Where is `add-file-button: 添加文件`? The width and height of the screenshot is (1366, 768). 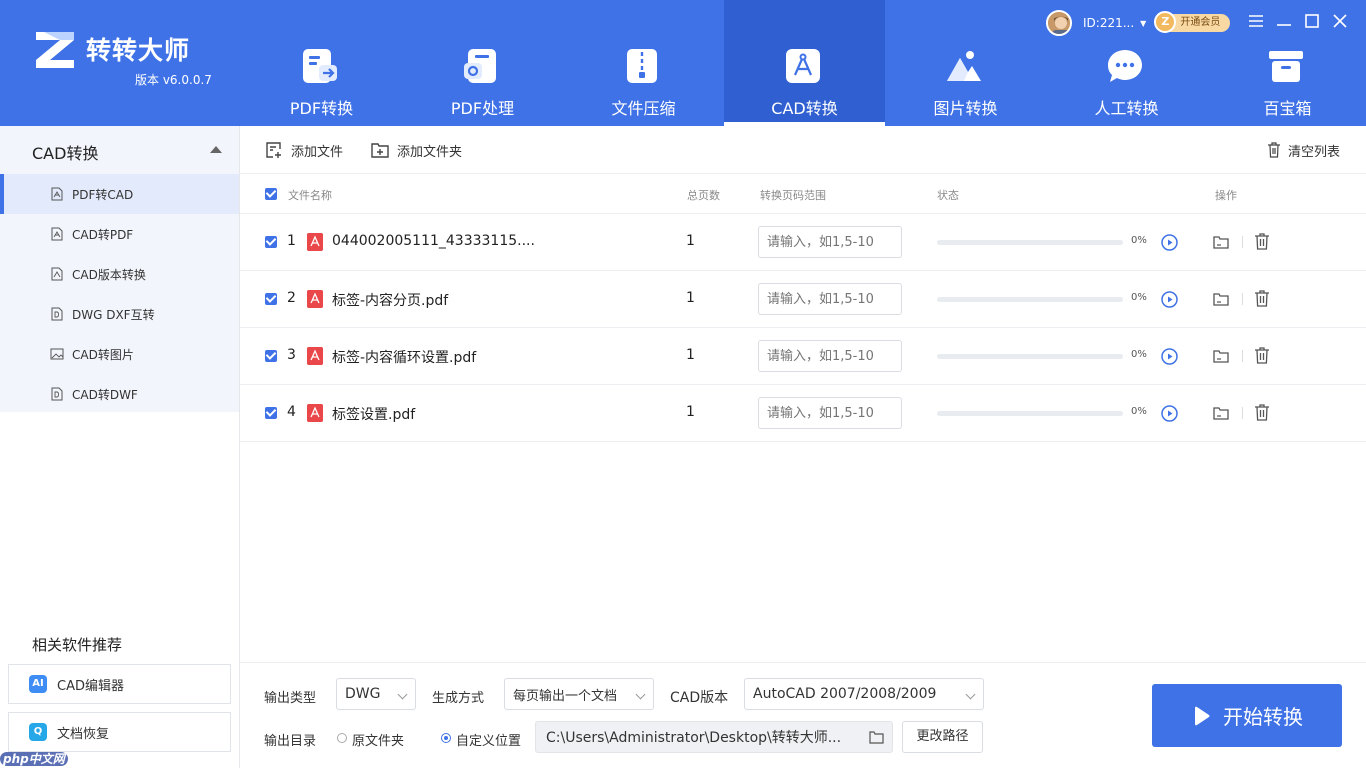
add-file-button: 添加文件 is located at coordinates (303, 150).